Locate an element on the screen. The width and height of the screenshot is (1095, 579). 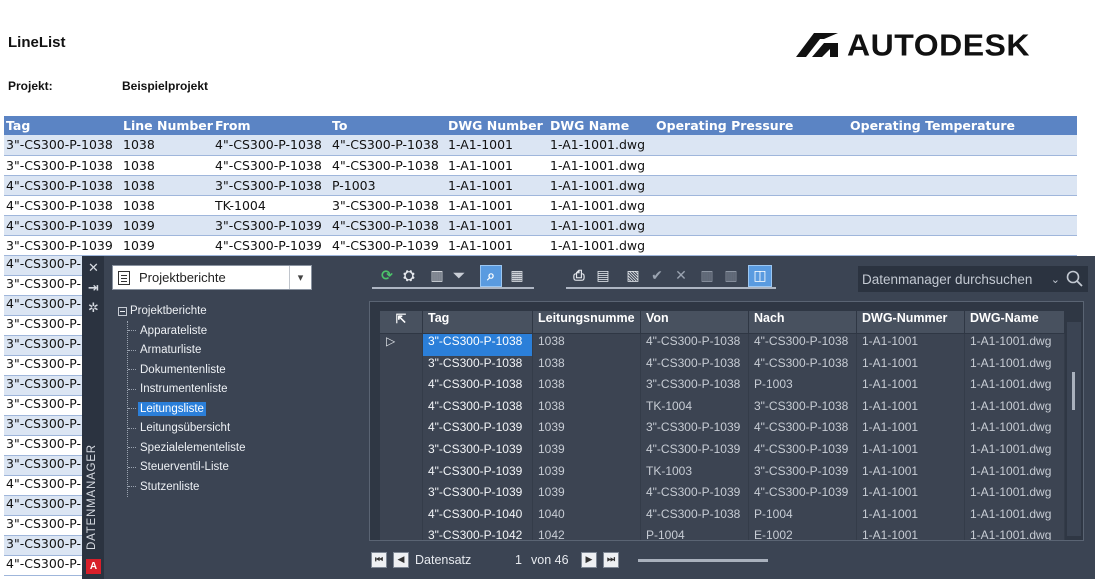
grid-cell: P-1003 is located at coordinates (803, 388).